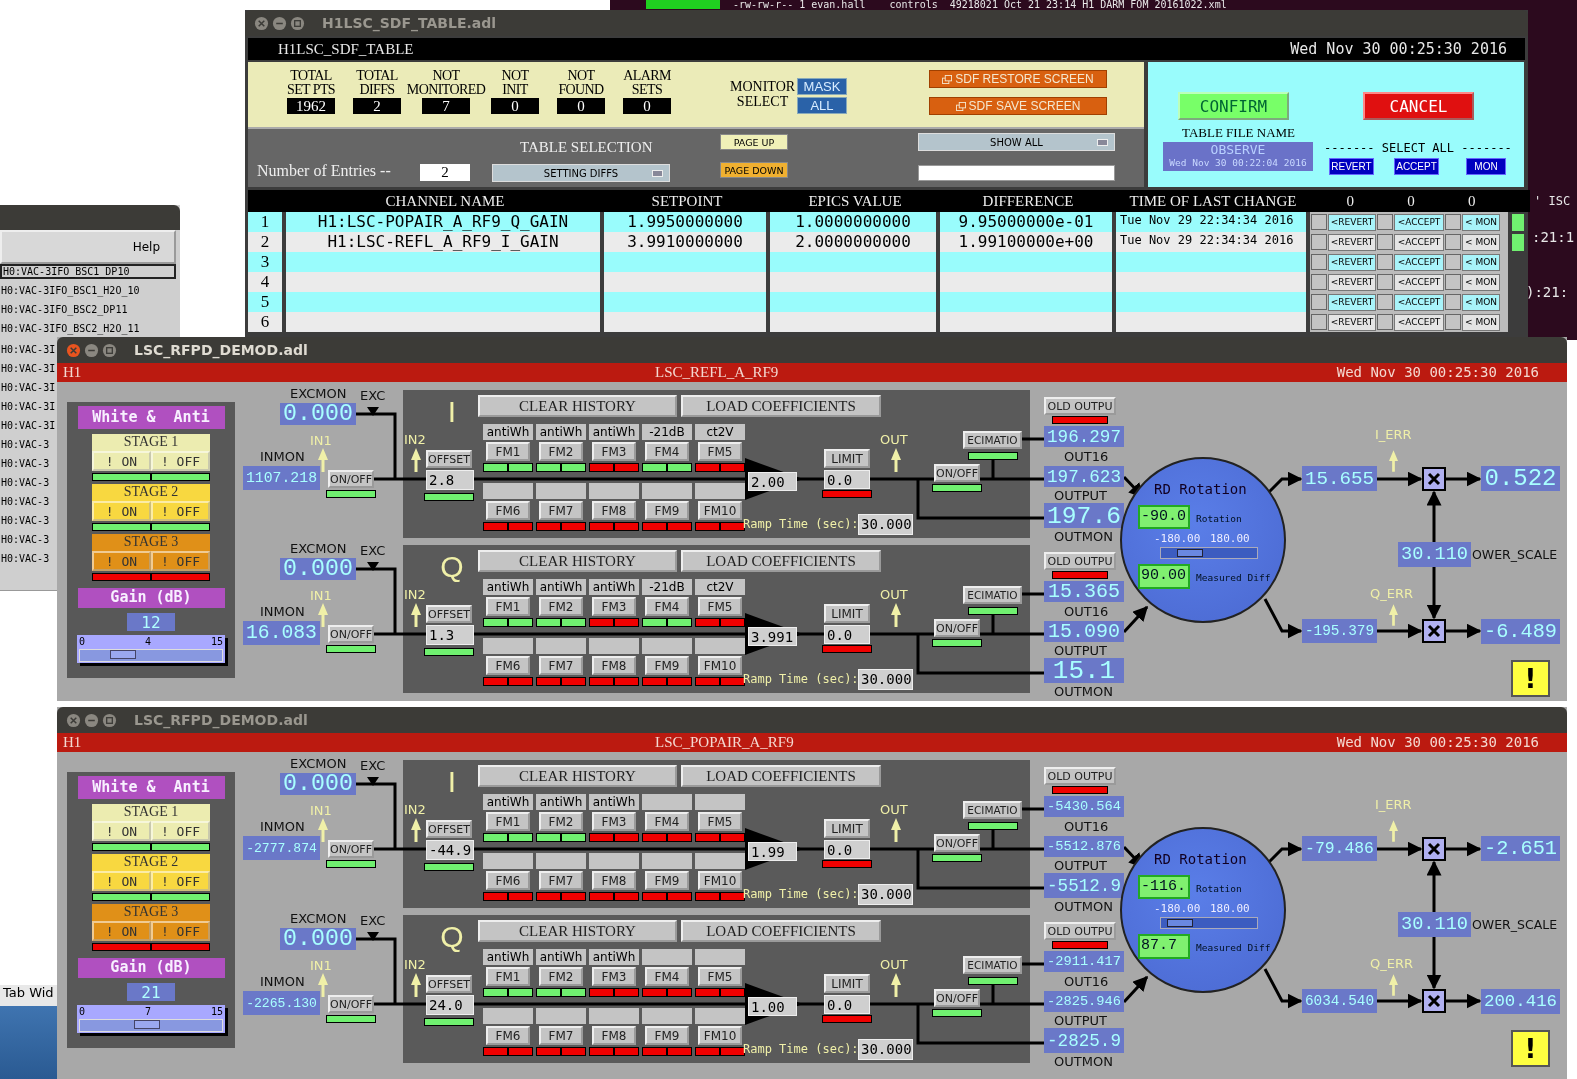  Describe the element at coordinates (772, 1006) in the screenshot. I see `gain-field: 1.00` at that location.